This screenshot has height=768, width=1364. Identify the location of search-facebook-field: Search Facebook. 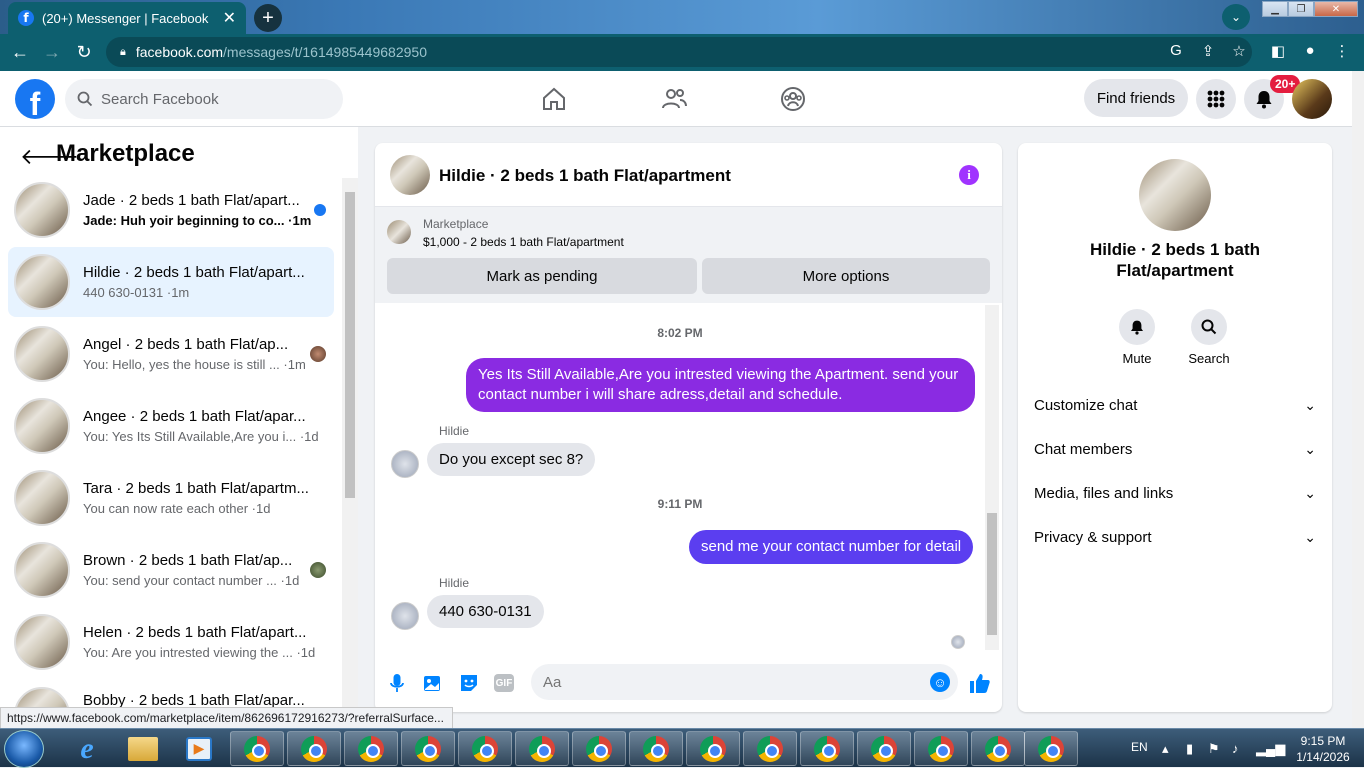
(204, 99).